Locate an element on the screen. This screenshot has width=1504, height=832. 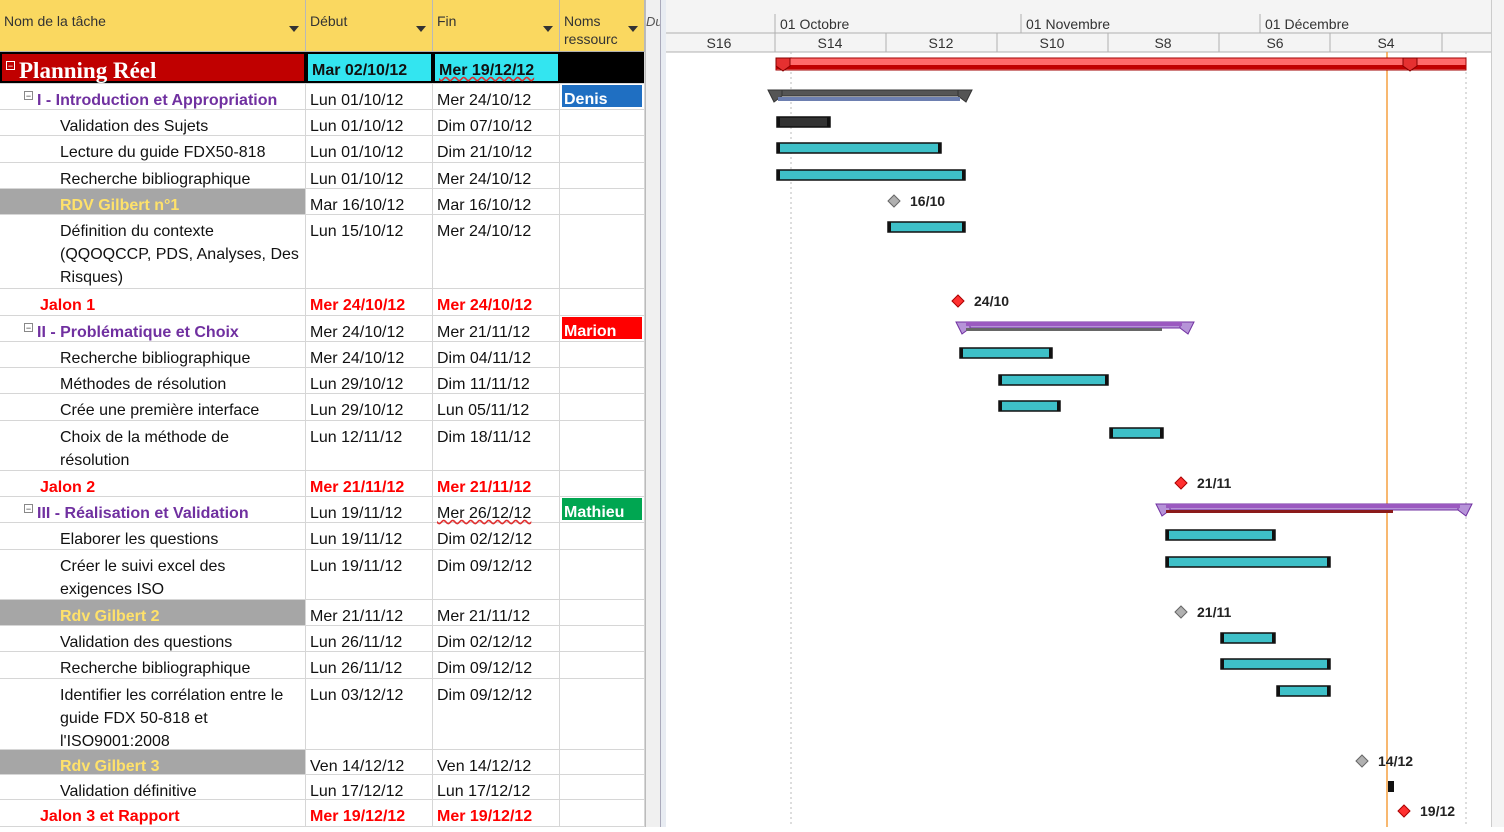
resource-cell: Denis is located at coordinates (602, 96).